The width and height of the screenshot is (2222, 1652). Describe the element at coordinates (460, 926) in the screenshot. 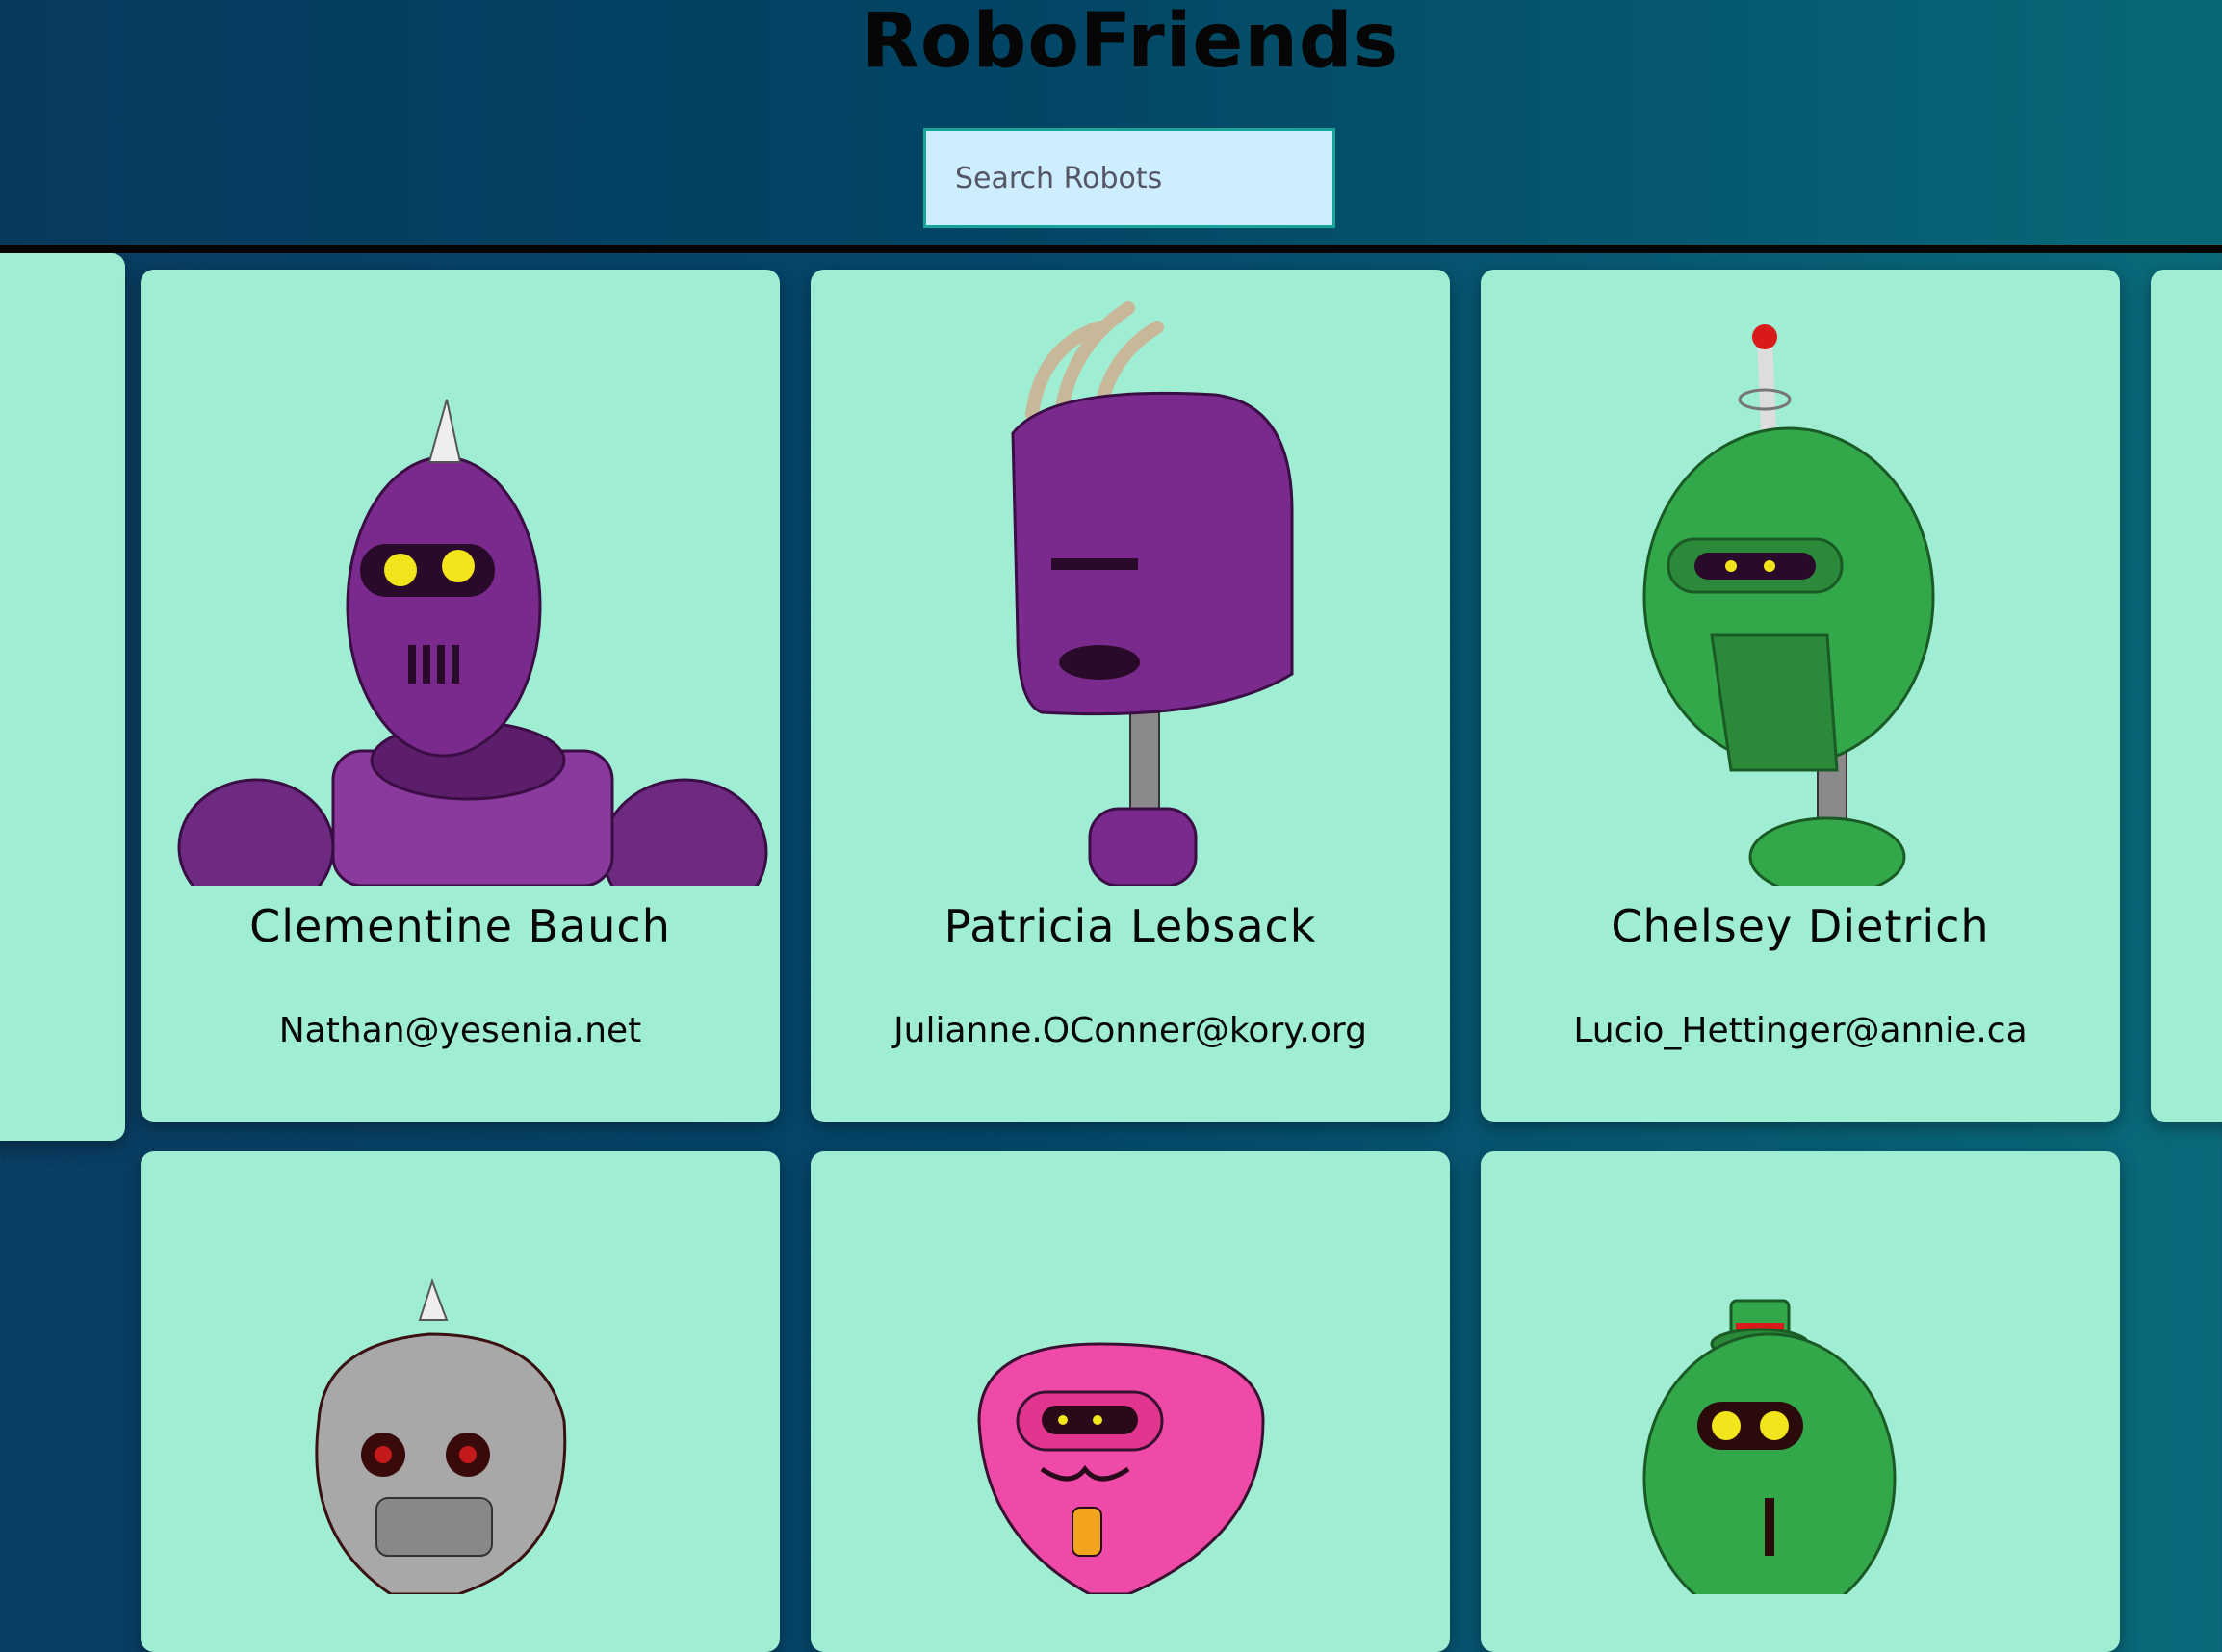

I see `robot-name: Clementine Bauch` at that location.